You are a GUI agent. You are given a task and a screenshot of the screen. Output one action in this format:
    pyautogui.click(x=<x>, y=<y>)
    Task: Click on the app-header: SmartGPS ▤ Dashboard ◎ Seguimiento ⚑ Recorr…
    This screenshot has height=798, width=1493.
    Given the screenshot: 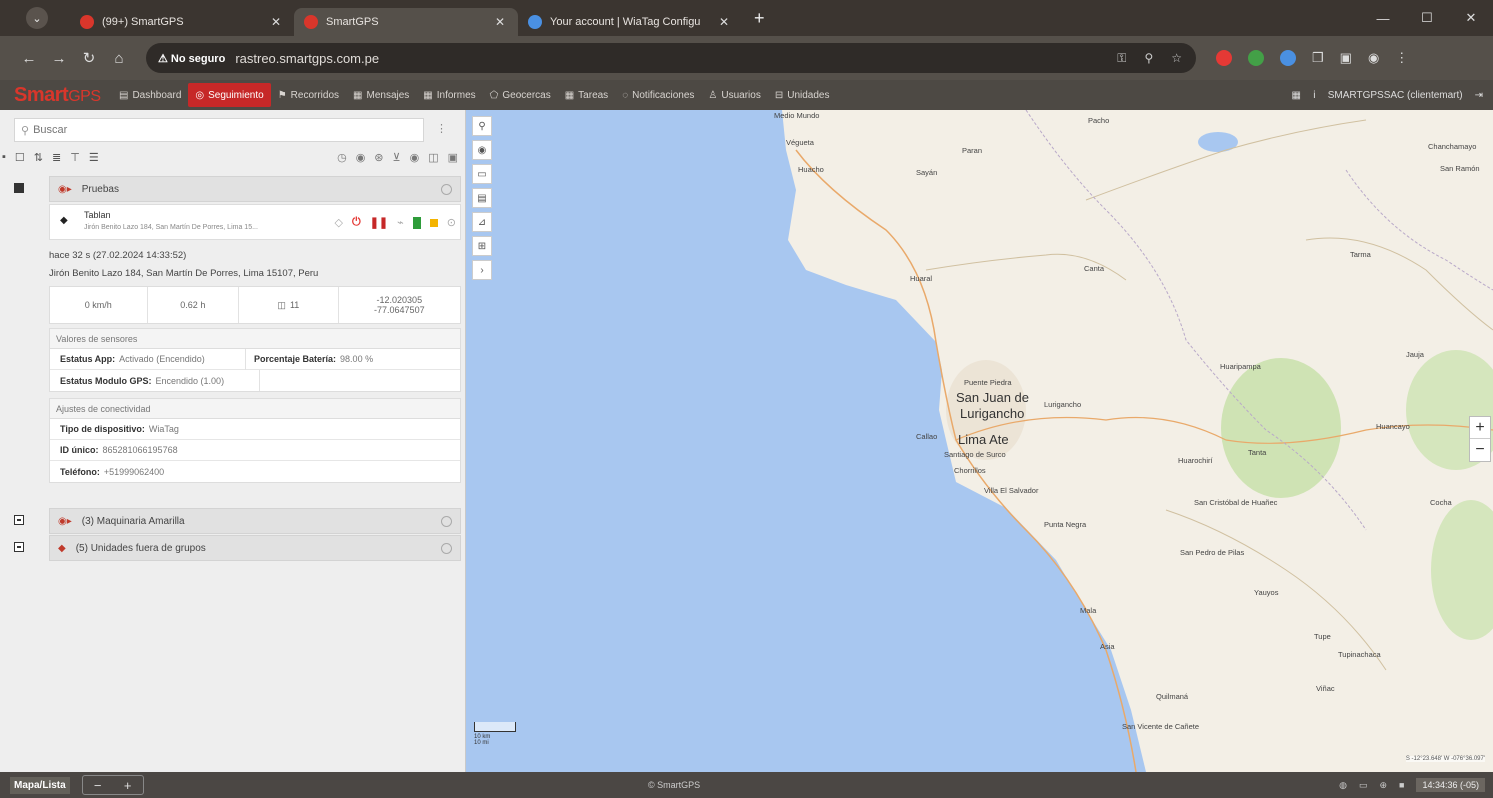 What is the action you would take?
    pyautogui.click(x=746, y=95)
    